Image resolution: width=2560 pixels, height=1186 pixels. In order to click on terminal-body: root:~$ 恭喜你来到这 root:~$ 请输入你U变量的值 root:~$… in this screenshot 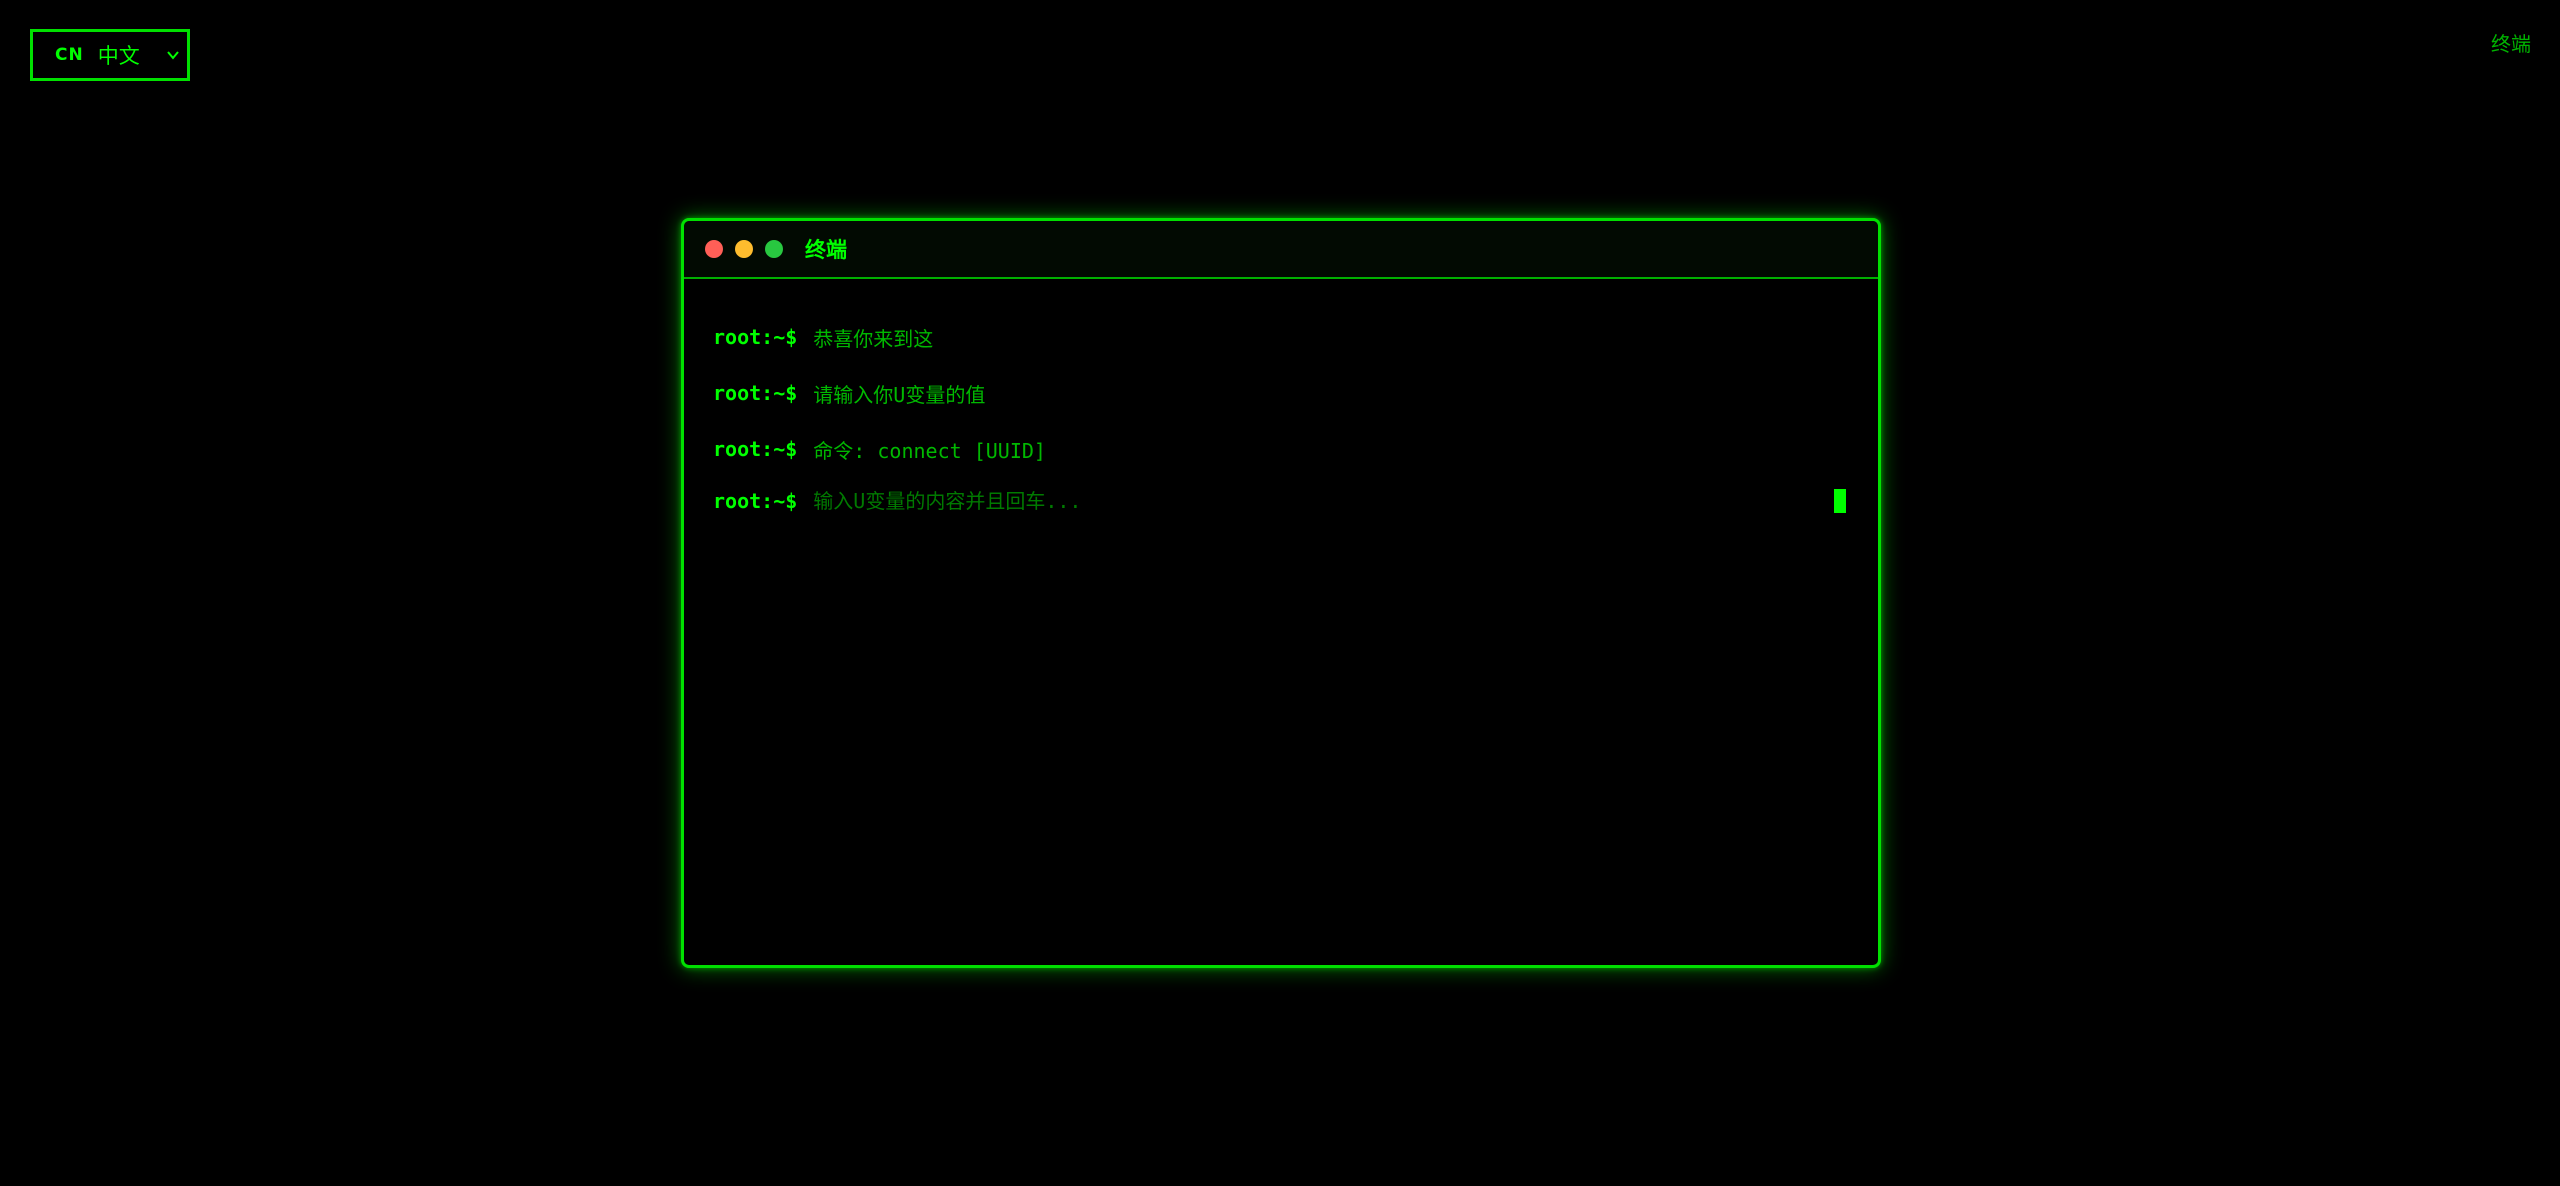, I will do `click(1281, 402)`.